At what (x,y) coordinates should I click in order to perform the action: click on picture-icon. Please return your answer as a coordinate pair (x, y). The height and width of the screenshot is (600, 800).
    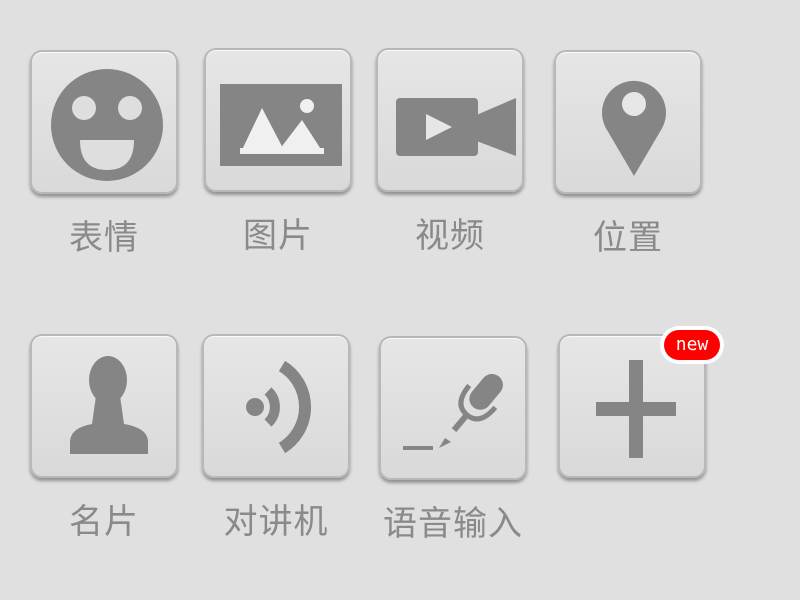
    Looking at the image, I should click on (281, 125).